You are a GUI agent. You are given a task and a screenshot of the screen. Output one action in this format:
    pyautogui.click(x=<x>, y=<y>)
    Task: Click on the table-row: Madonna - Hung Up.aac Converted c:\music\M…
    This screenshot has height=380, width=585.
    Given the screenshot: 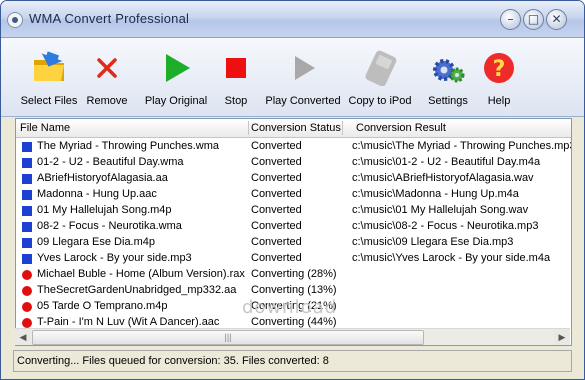 What is the action you would take?
    pyautogui.click(x=293, y=194)
    